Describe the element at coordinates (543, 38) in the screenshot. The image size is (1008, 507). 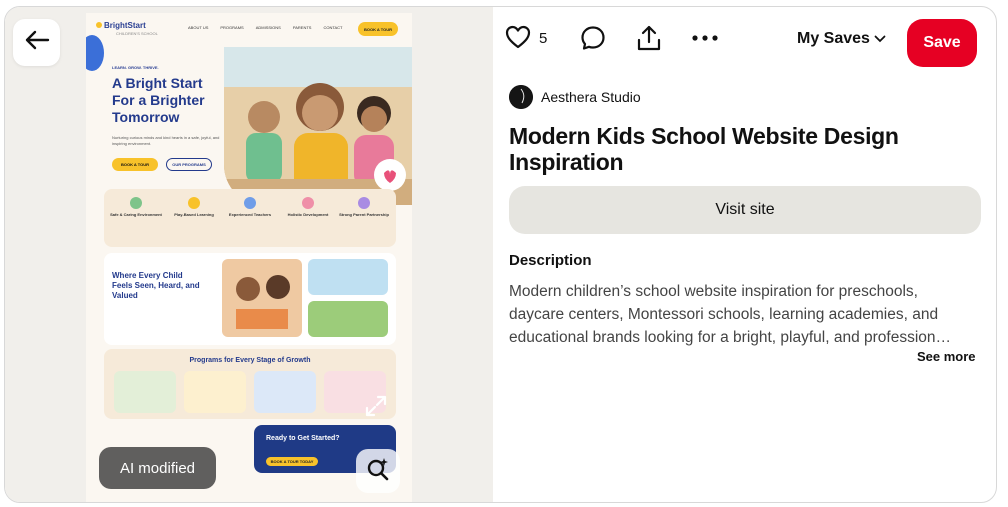
I see `like-count: 5` at that location.